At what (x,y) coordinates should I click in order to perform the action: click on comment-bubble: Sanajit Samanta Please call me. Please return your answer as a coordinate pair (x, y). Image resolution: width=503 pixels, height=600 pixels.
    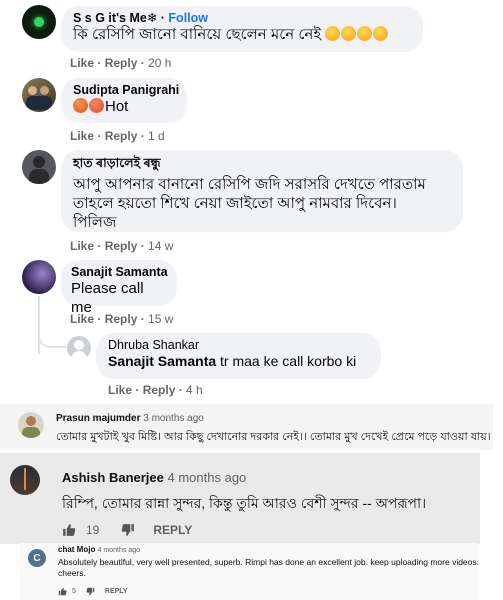
    Looking at the image, I should click on (119, 288).